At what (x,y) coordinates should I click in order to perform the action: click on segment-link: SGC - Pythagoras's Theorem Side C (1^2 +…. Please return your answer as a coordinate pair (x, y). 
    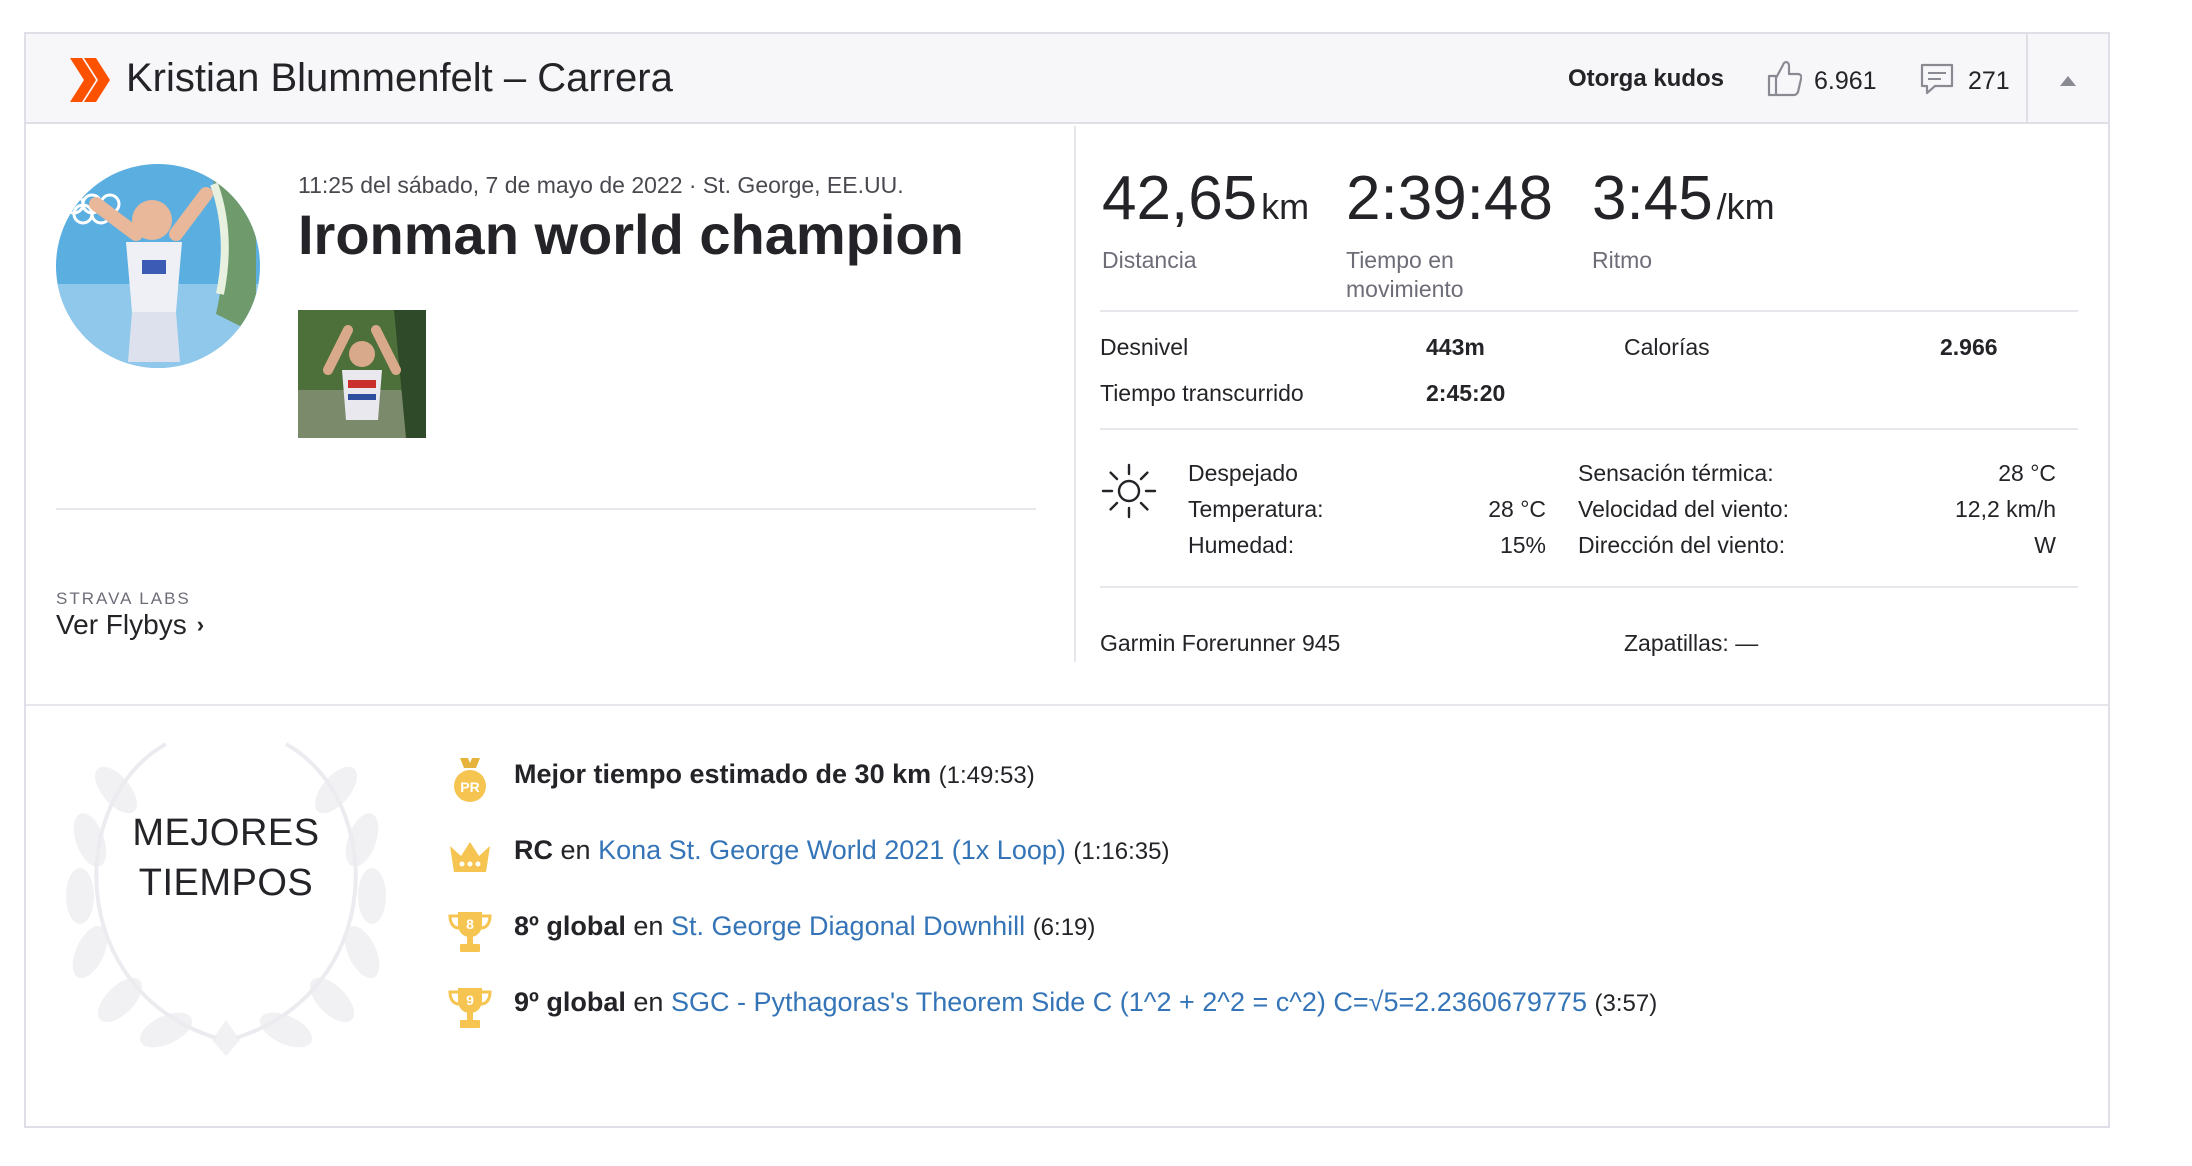
    Looking at the image, I should click on (1129, 1002).